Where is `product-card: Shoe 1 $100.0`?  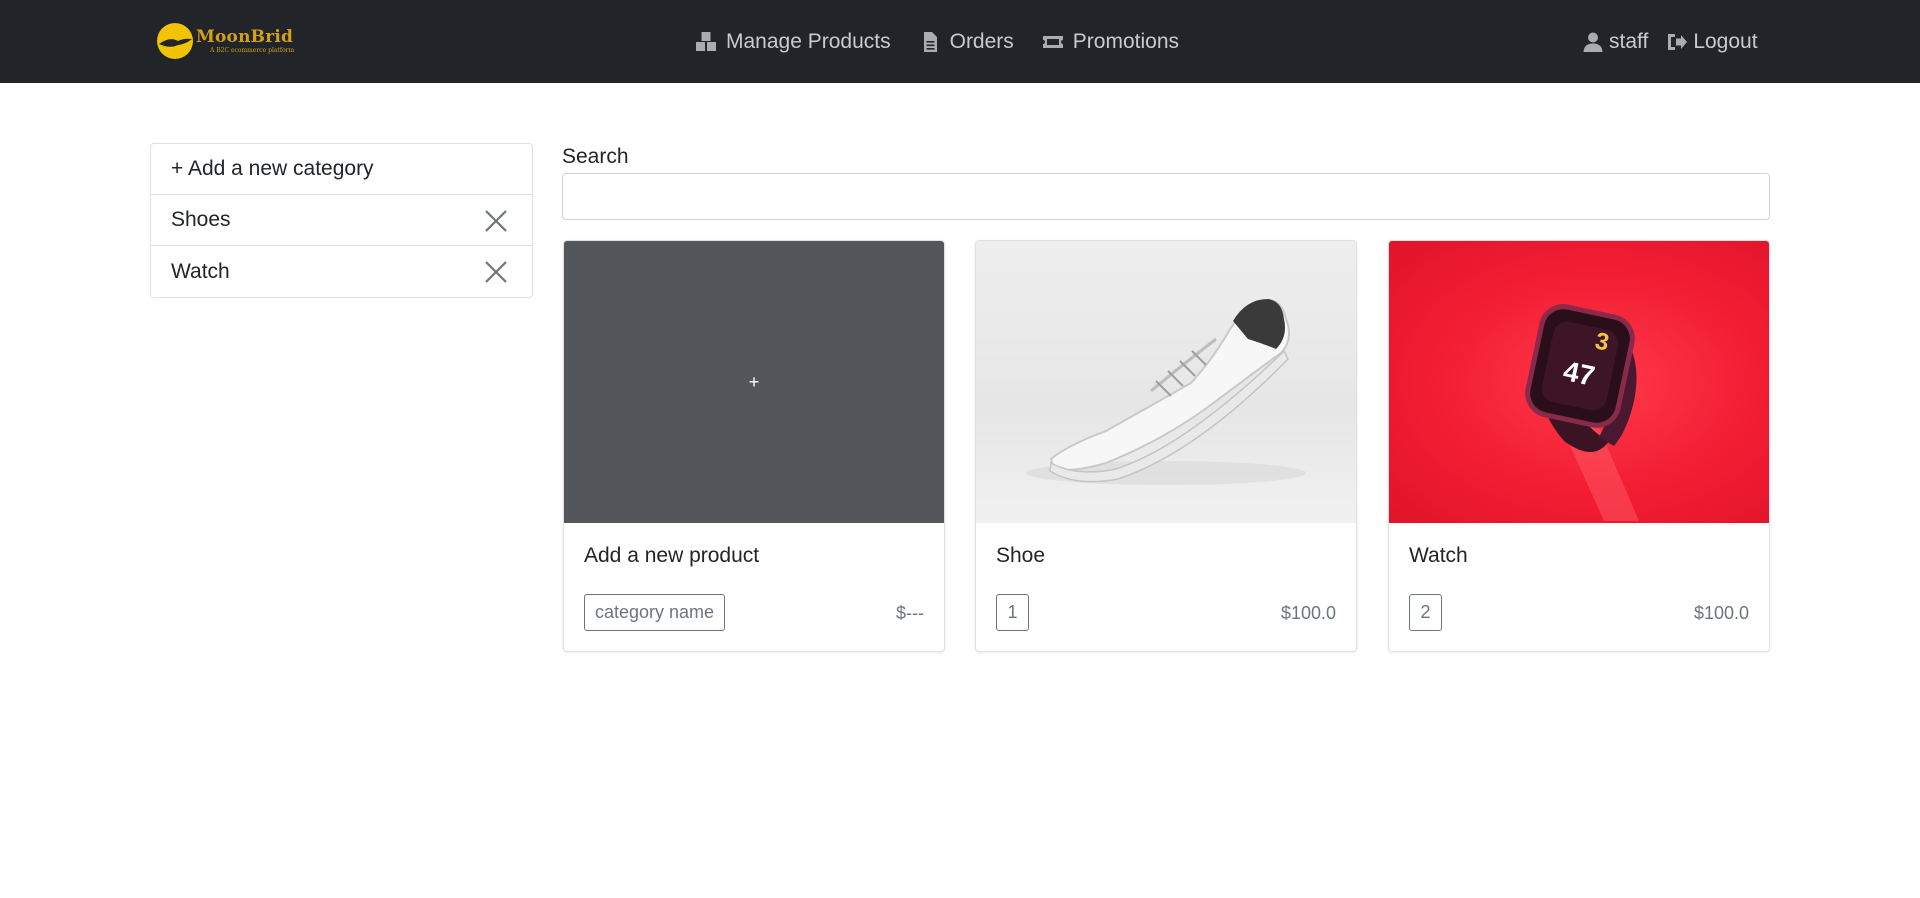 product-card: Shoe 1 $100.0 is located at coordinates (1166, 446).